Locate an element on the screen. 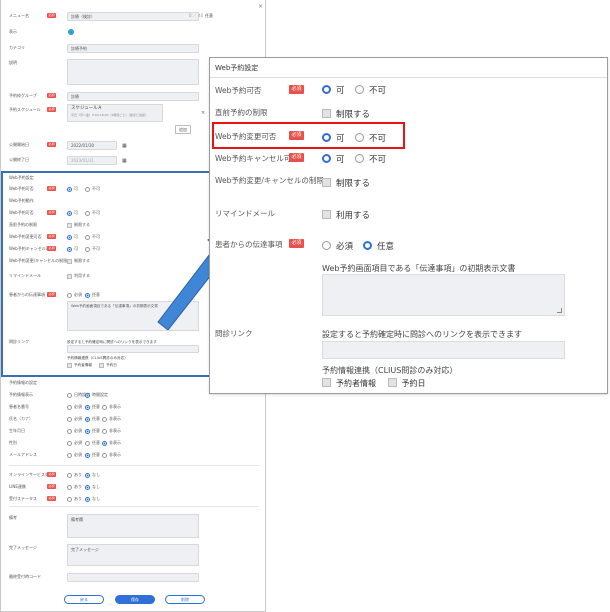  end-date-input: 2023/01/31 is located at coordinates (92, 160).